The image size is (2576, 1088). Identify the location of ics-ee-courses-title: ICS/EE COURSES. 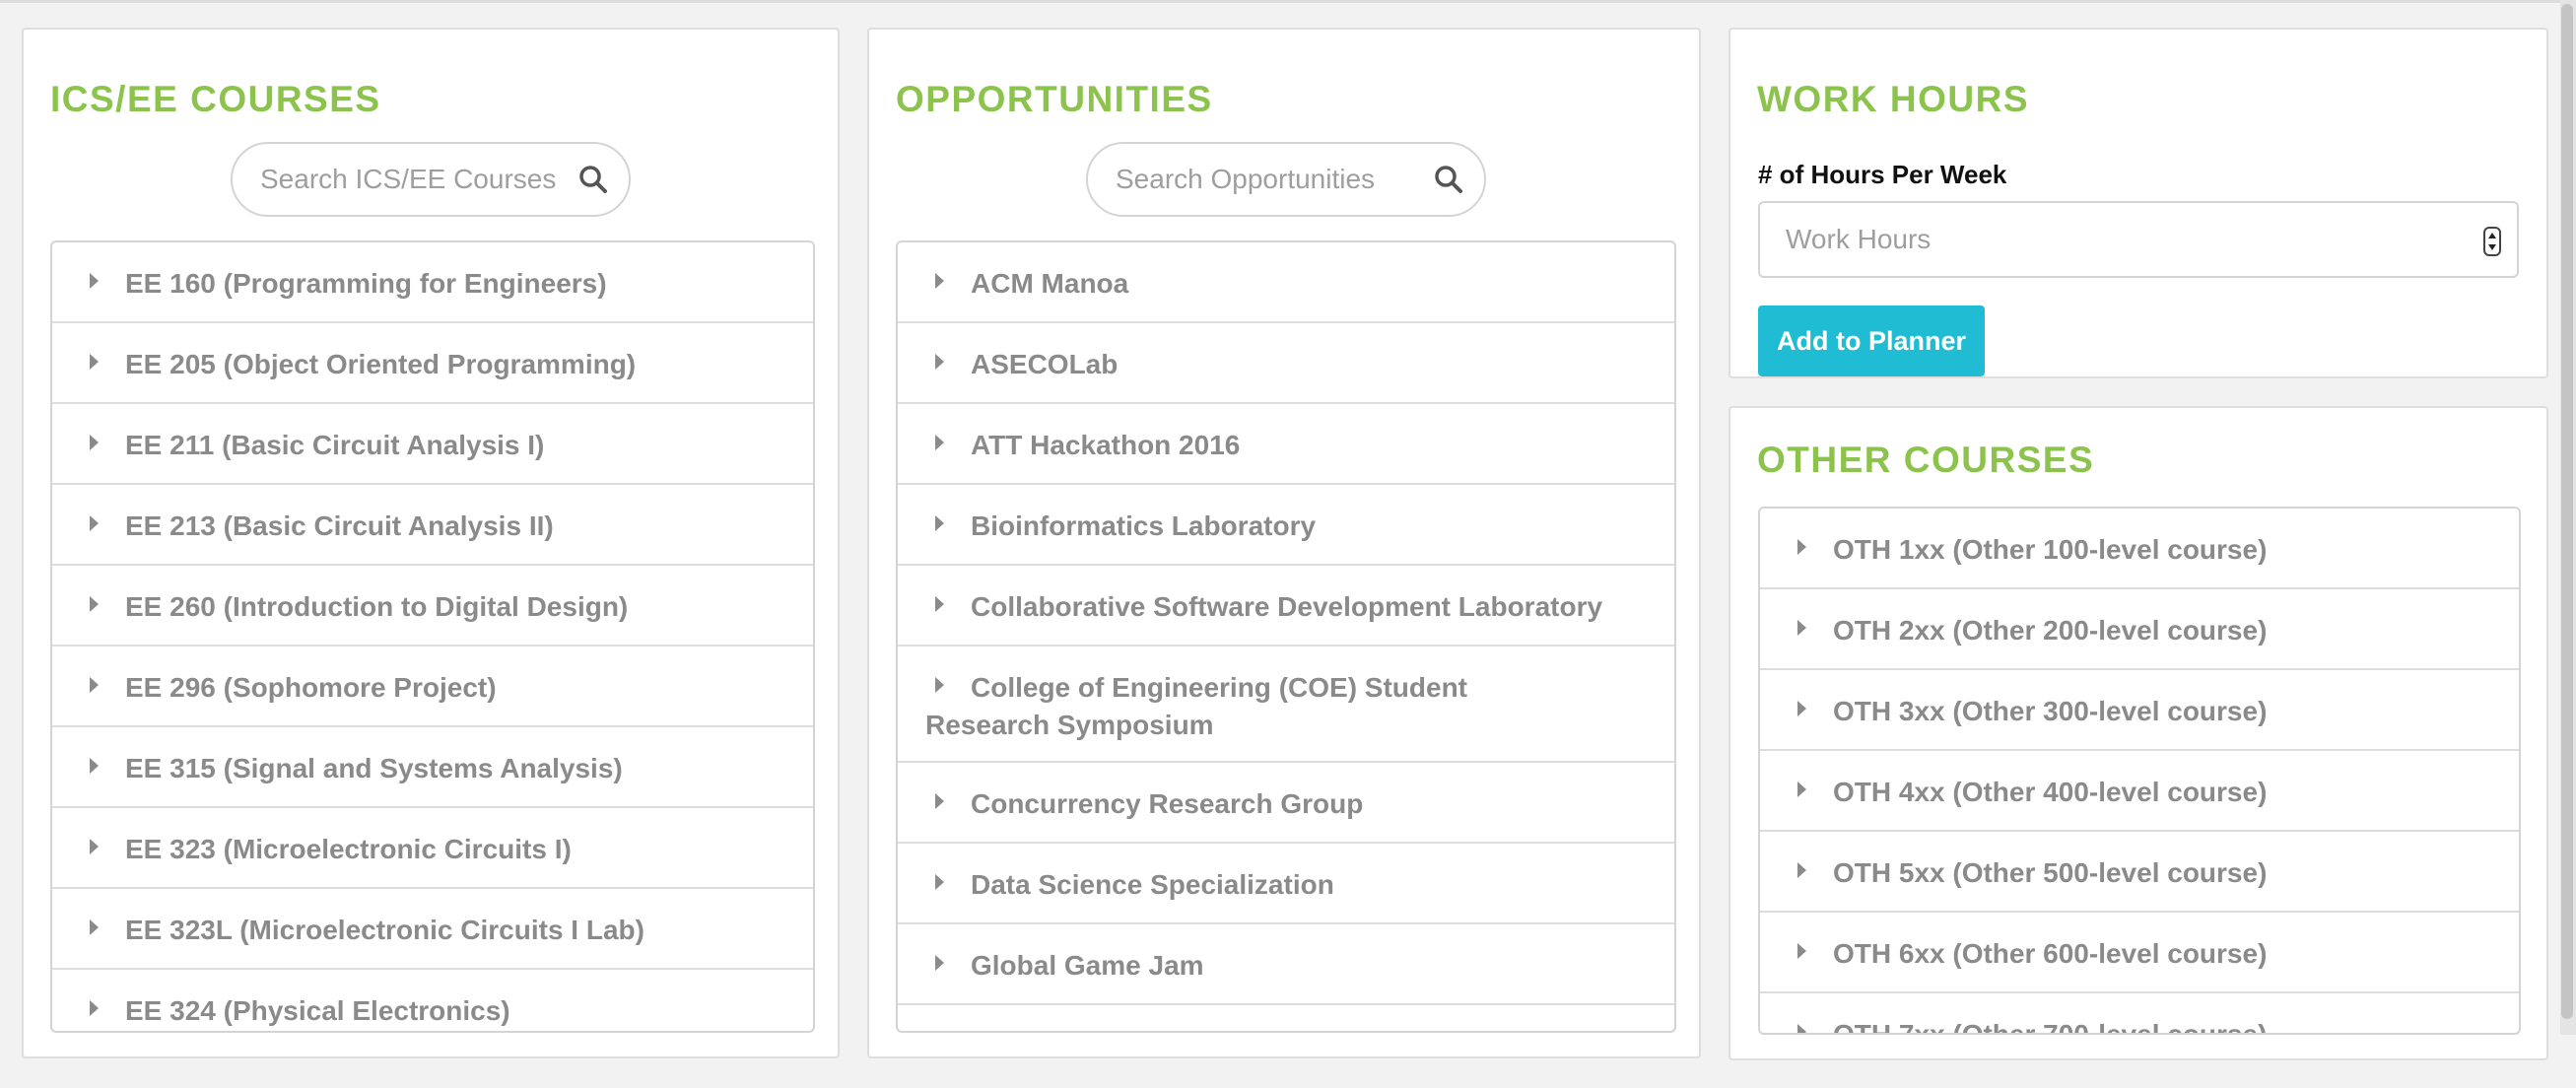
(215, 99).